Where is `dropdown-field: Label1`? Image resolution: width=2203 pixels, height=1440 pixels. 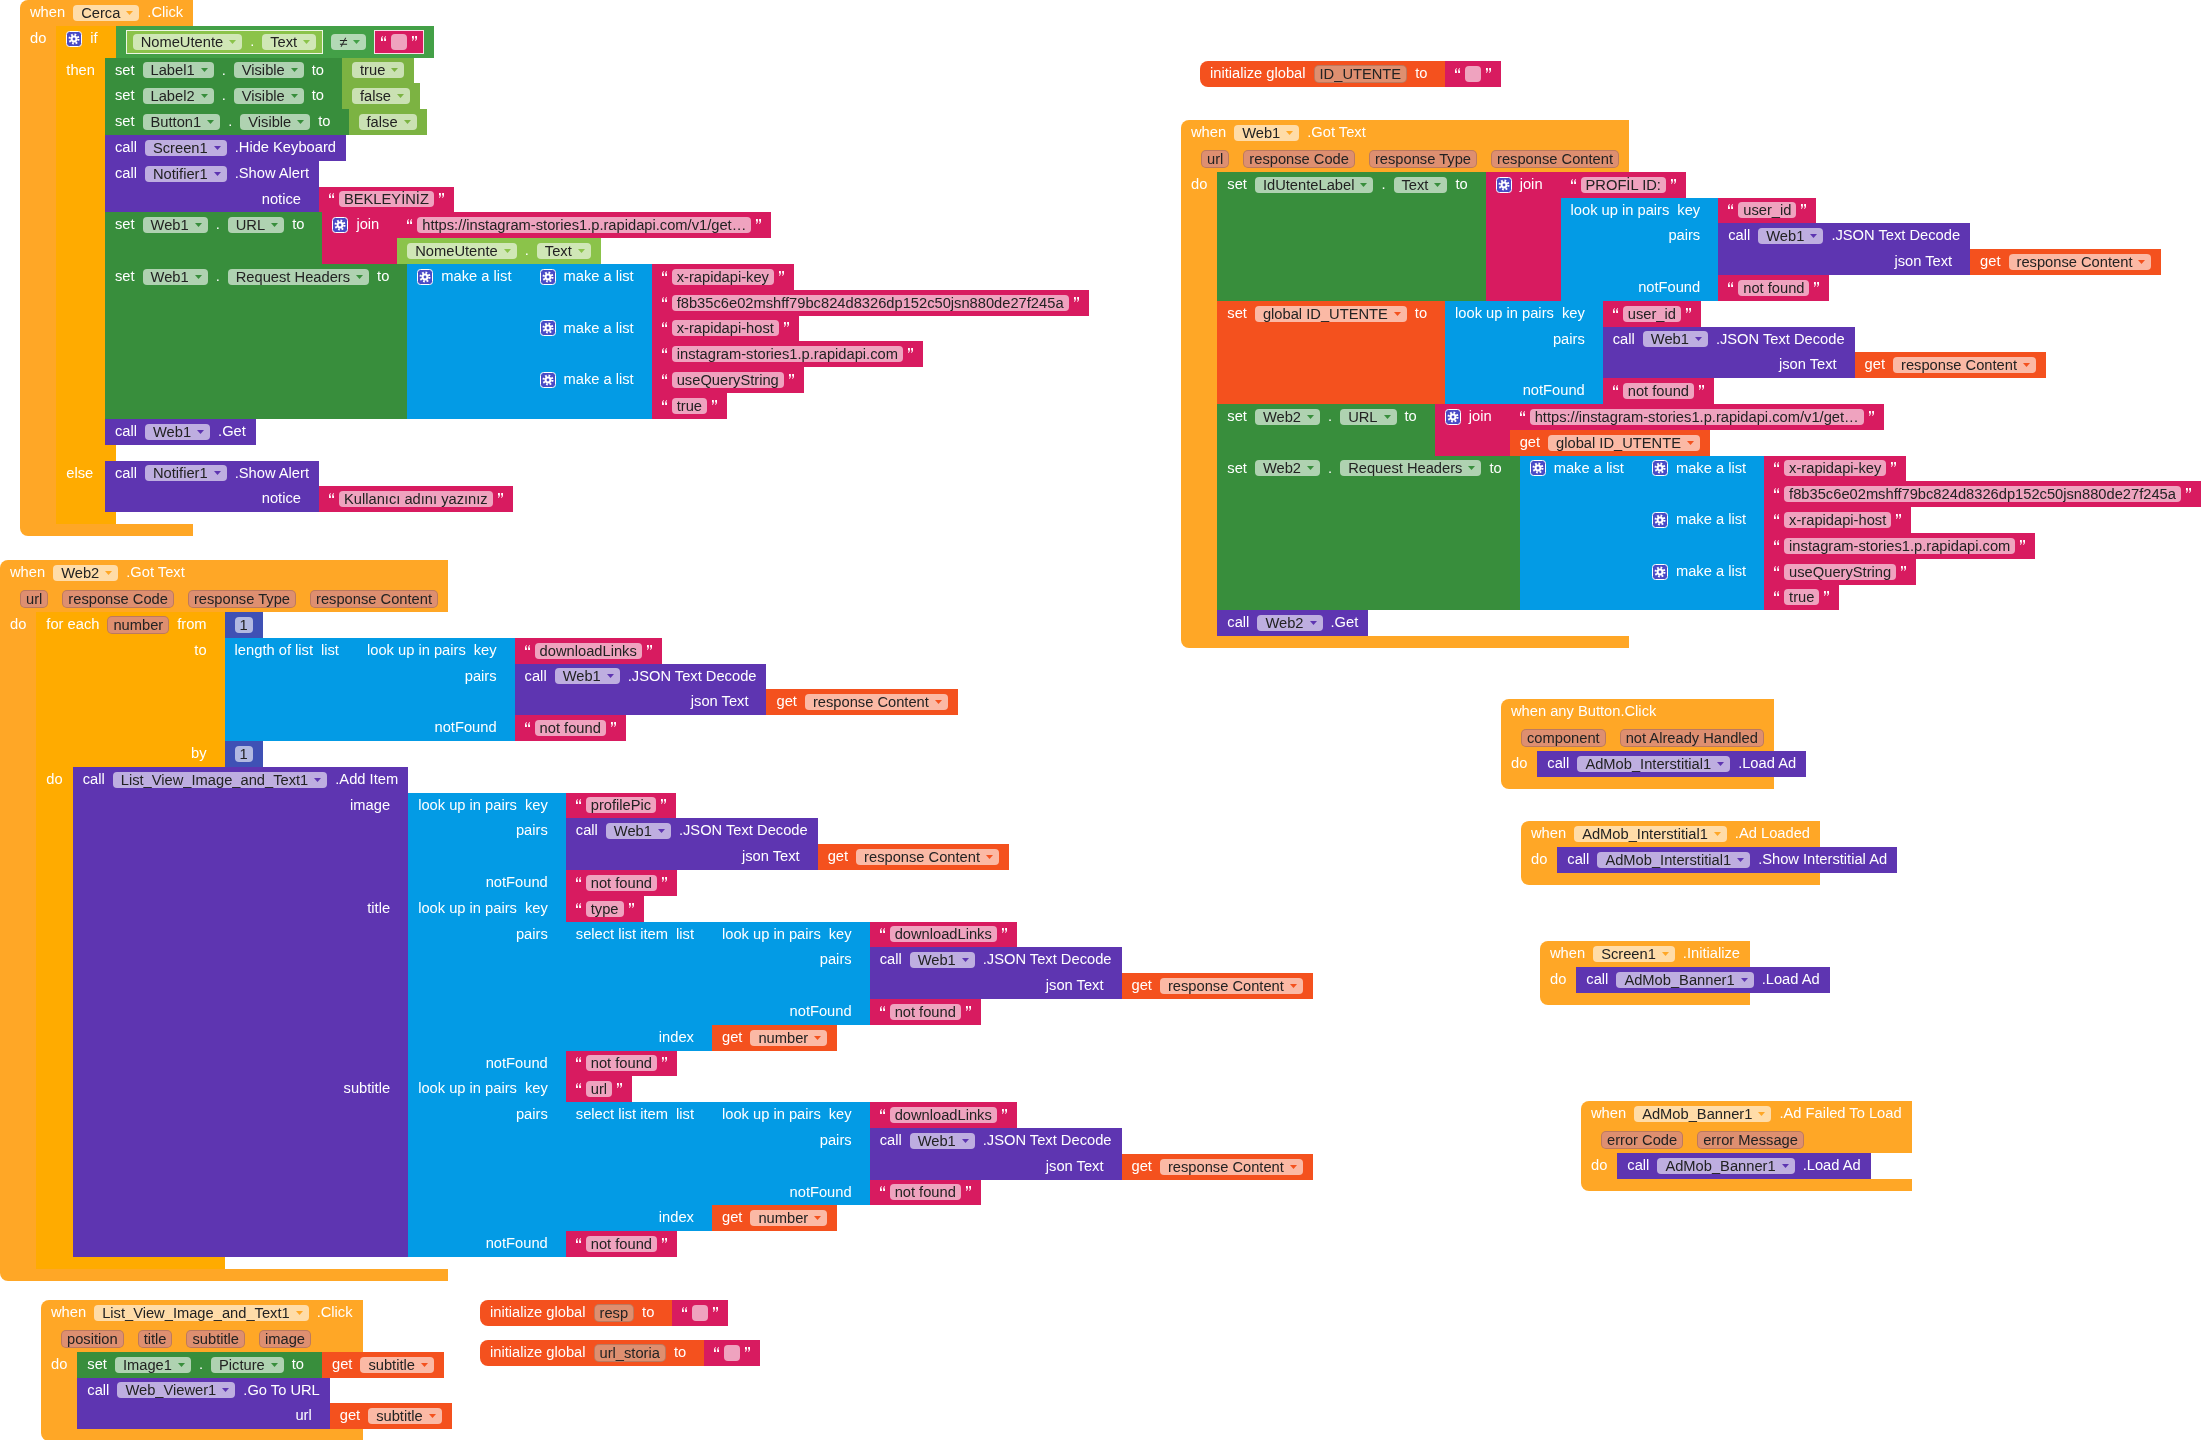
dropdown-field: Label1 is located at coordinates (178, 70).